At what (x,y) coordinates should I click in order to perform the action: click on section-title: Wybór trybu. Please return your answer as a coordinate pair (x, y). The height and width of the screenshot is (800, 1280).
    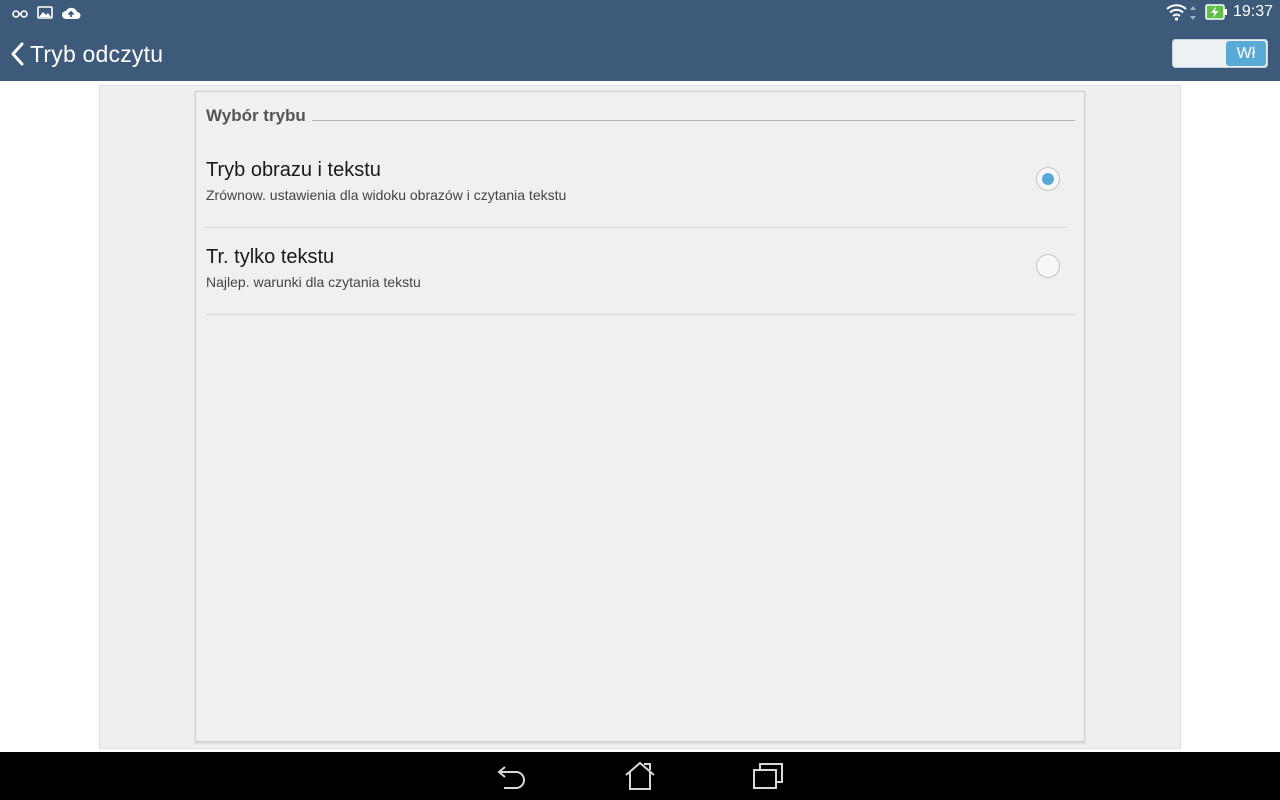
    Looking at the image, I should click on (259, 116).